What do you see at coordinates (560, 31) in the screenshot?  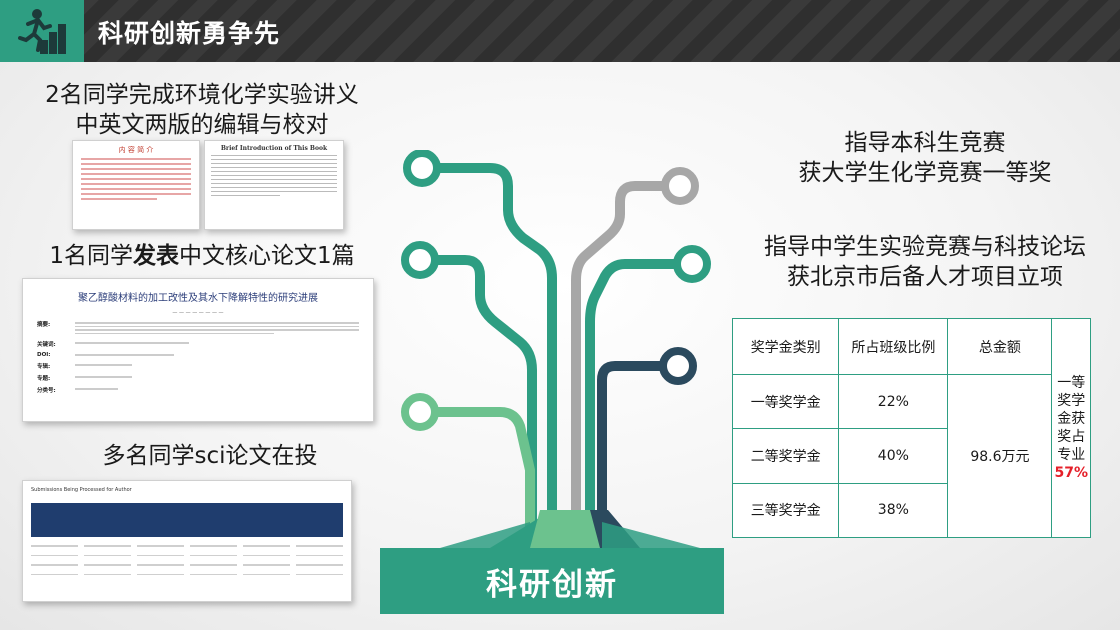 I see `header-bar: 科研创新勇争先` at bounding box center [560, 31].